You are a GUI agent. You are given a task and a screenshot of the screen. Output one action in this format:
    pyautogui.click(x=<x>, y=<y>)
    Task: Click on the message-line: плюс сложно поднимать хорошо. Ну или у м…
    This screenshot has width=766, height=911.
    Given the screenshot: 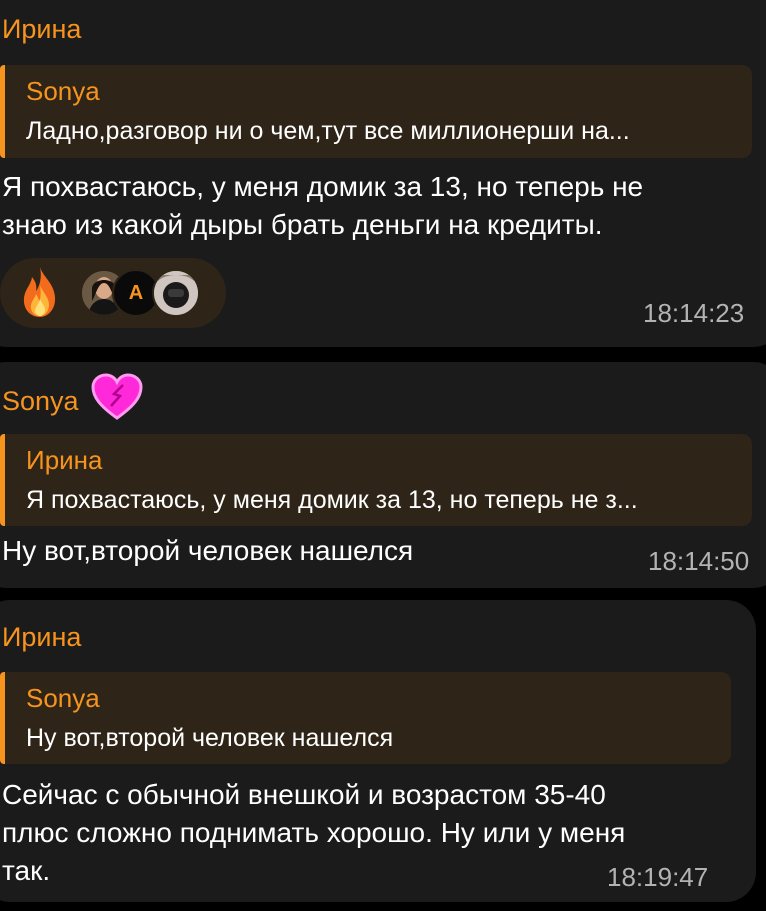 What is the action you would take?
    pyautogui.click(x=314, y=832)
    